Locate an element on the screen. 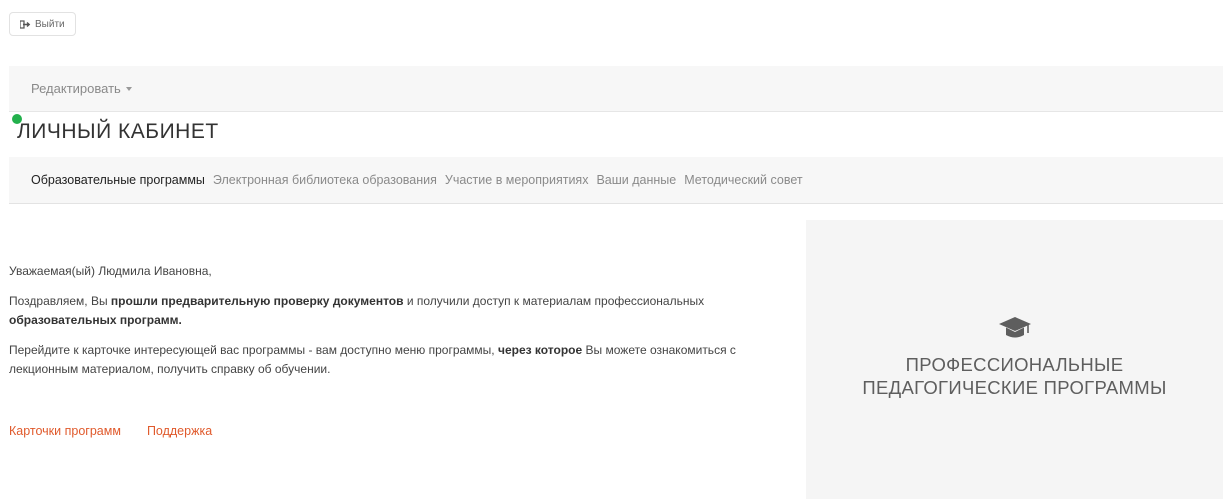  nav-tab-e-library: Электронная библиотека образования is located at coordinates (325, 180).